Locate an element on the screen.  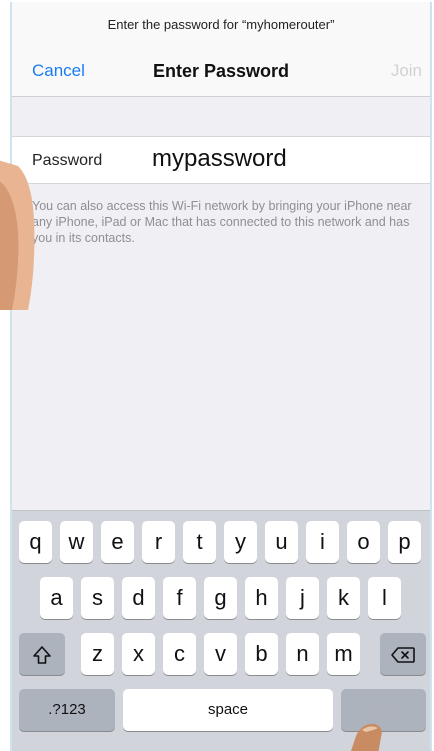
key-b: b is located at coordinates (261, 654).